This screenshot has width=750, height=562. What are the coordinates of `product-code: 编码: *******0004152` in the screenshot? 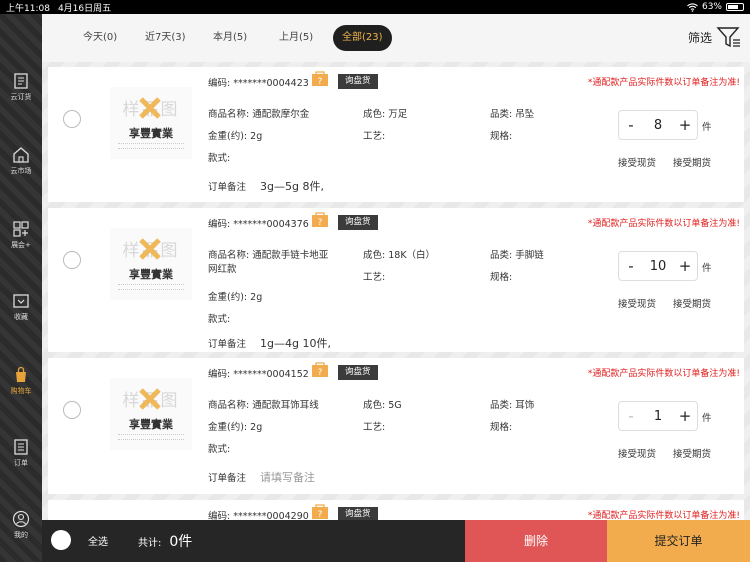 It's located at (258, 373).